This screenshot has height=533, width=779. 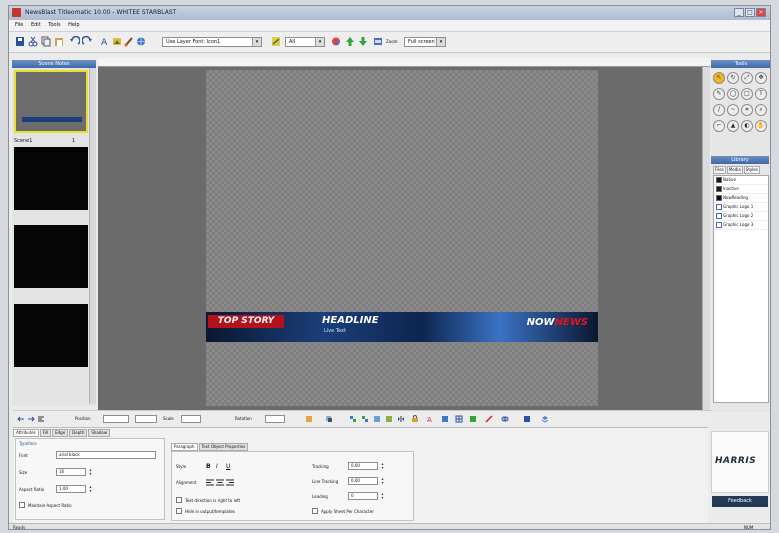 What do you see at coordinates (31, 419) in the screenshot?
I see `arrow-right-icon` at bounding box center [31, 419].